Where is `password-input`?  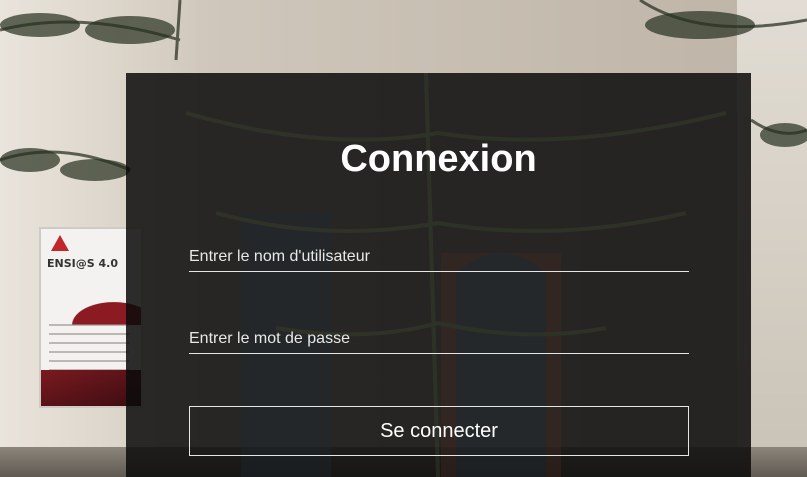 password-input is located at coordinates (439, 339).